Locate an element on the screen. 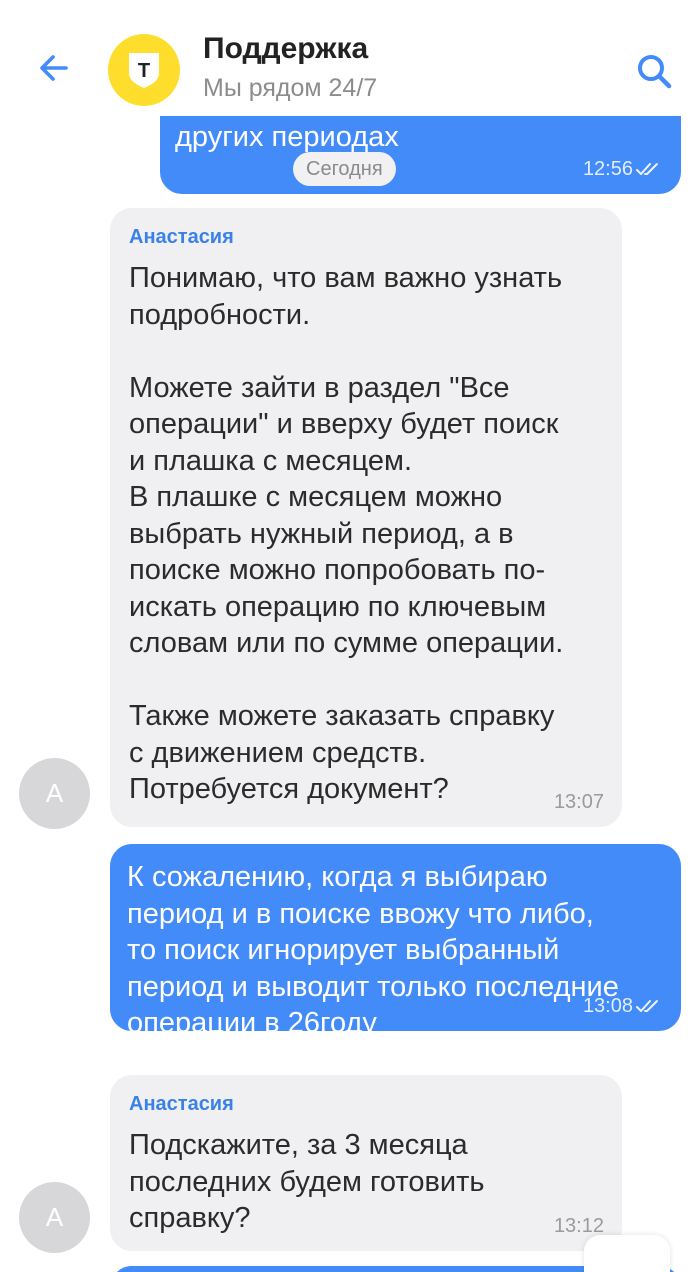  message-meta: 12:56 is located at coordinates (623, 169).